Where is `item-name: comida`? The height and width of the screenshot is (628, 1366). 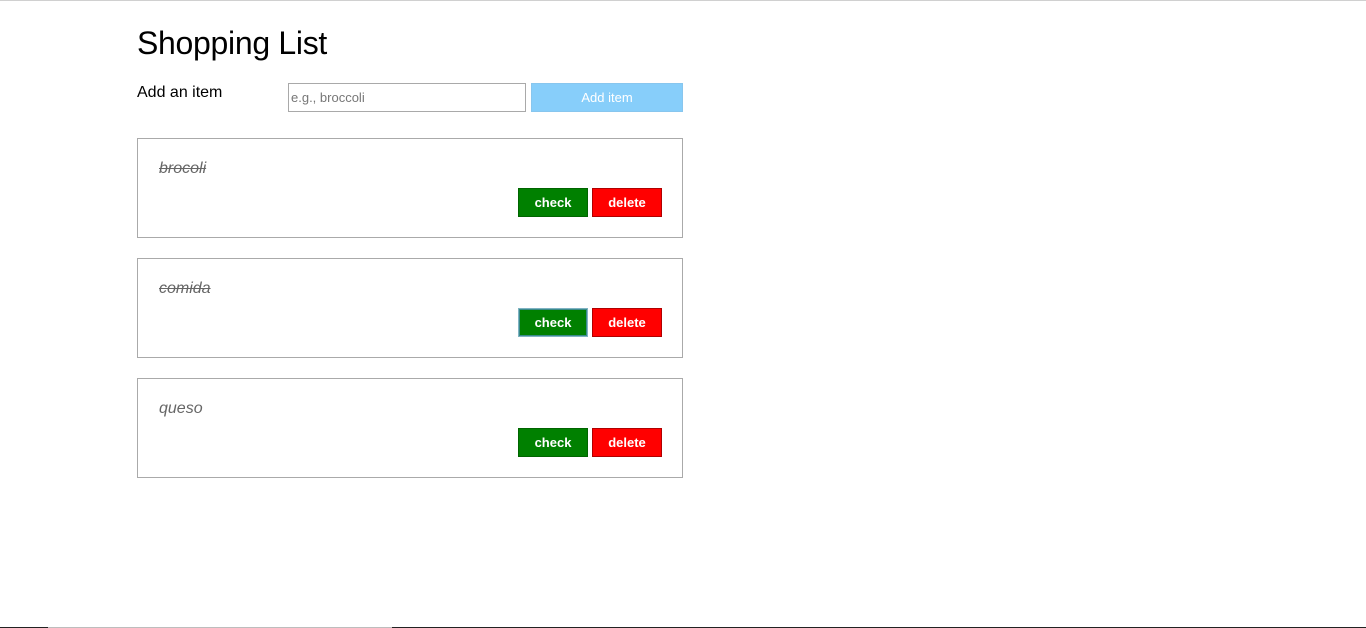
item-name: comida is located at coordinates (185, 288).